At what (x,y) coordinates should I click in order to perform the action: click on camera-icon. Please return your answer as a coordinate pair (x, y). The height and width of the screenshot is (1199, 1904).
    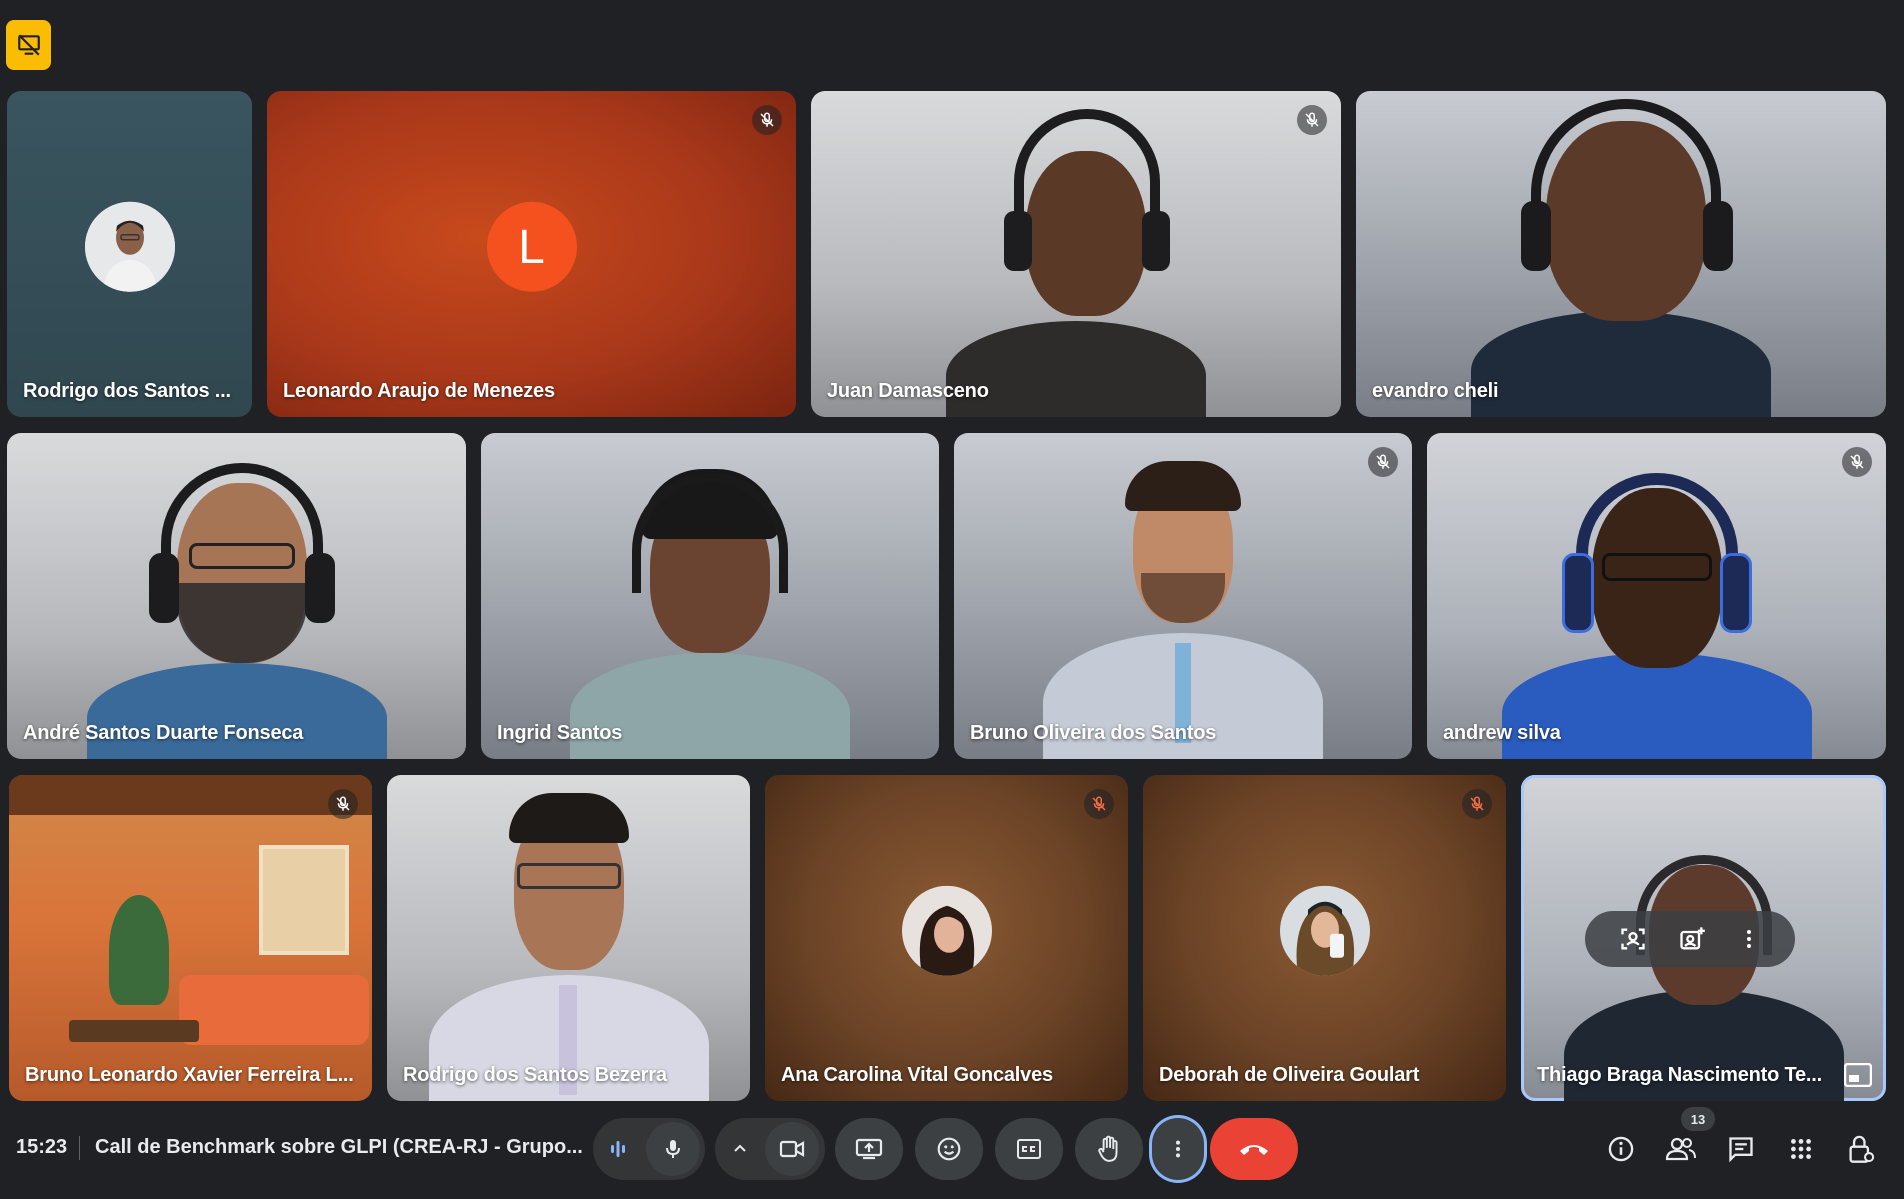
    Looking at the image, I should click on (792, 1149).